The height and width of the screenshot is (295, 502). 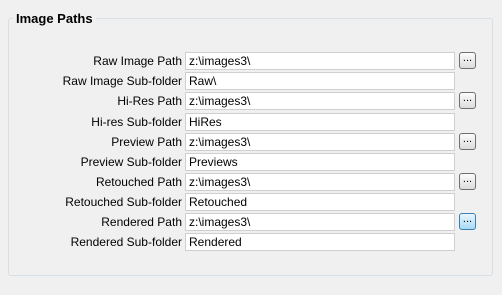 I want to click on raw-image-subfolder-input: Raw\, so click(x=320, y=81).